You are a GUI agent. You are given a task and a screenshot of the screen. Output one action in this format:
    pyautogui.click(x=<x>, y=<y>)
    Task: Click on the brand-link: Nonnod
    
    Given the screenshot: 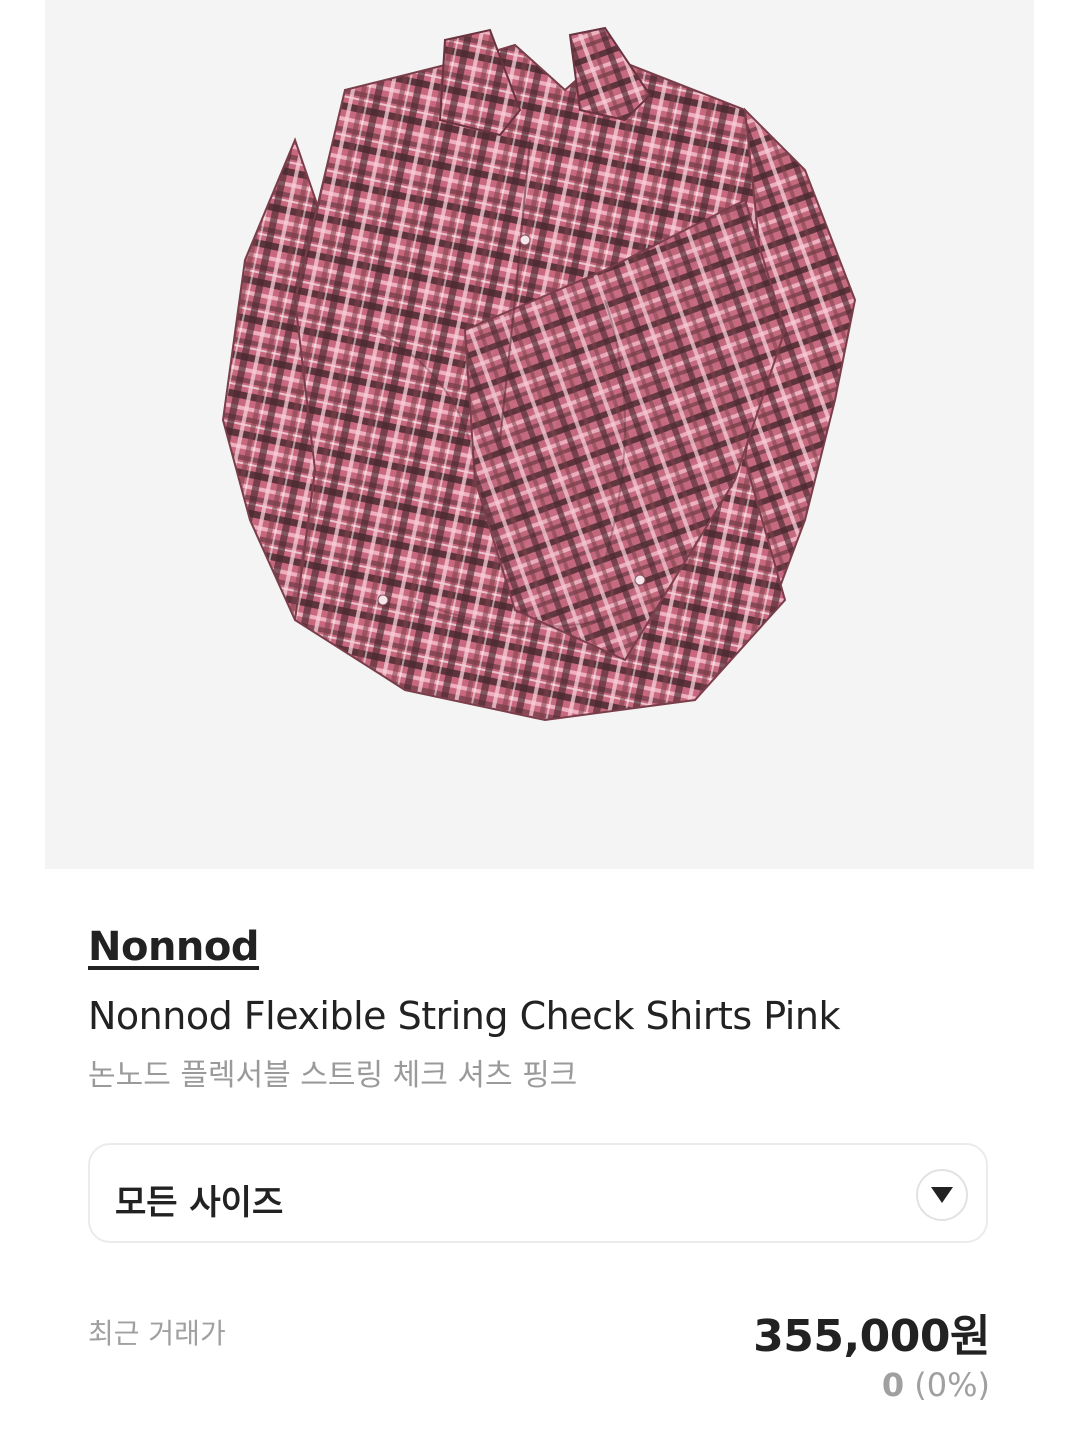 What is the action you would take?
    pyautogui.click(x=174, y=947)
    